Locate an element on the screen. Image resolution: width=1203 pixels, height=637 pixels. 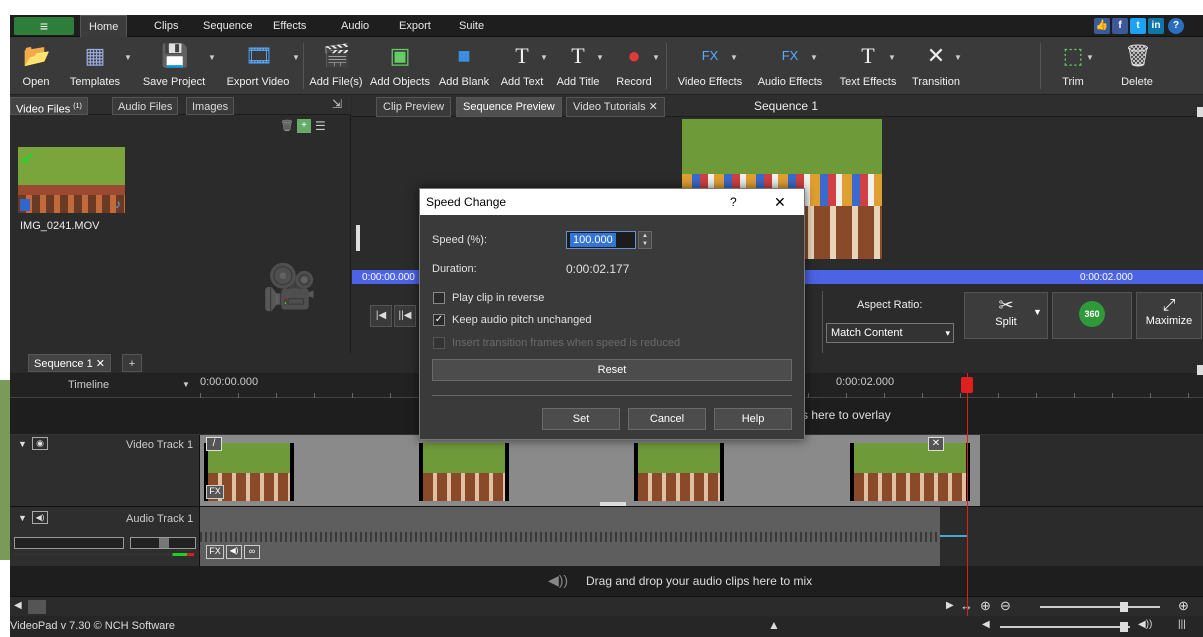
export-video-button: 🎞 ▼ Export Video is located at coordinates (258, 66).